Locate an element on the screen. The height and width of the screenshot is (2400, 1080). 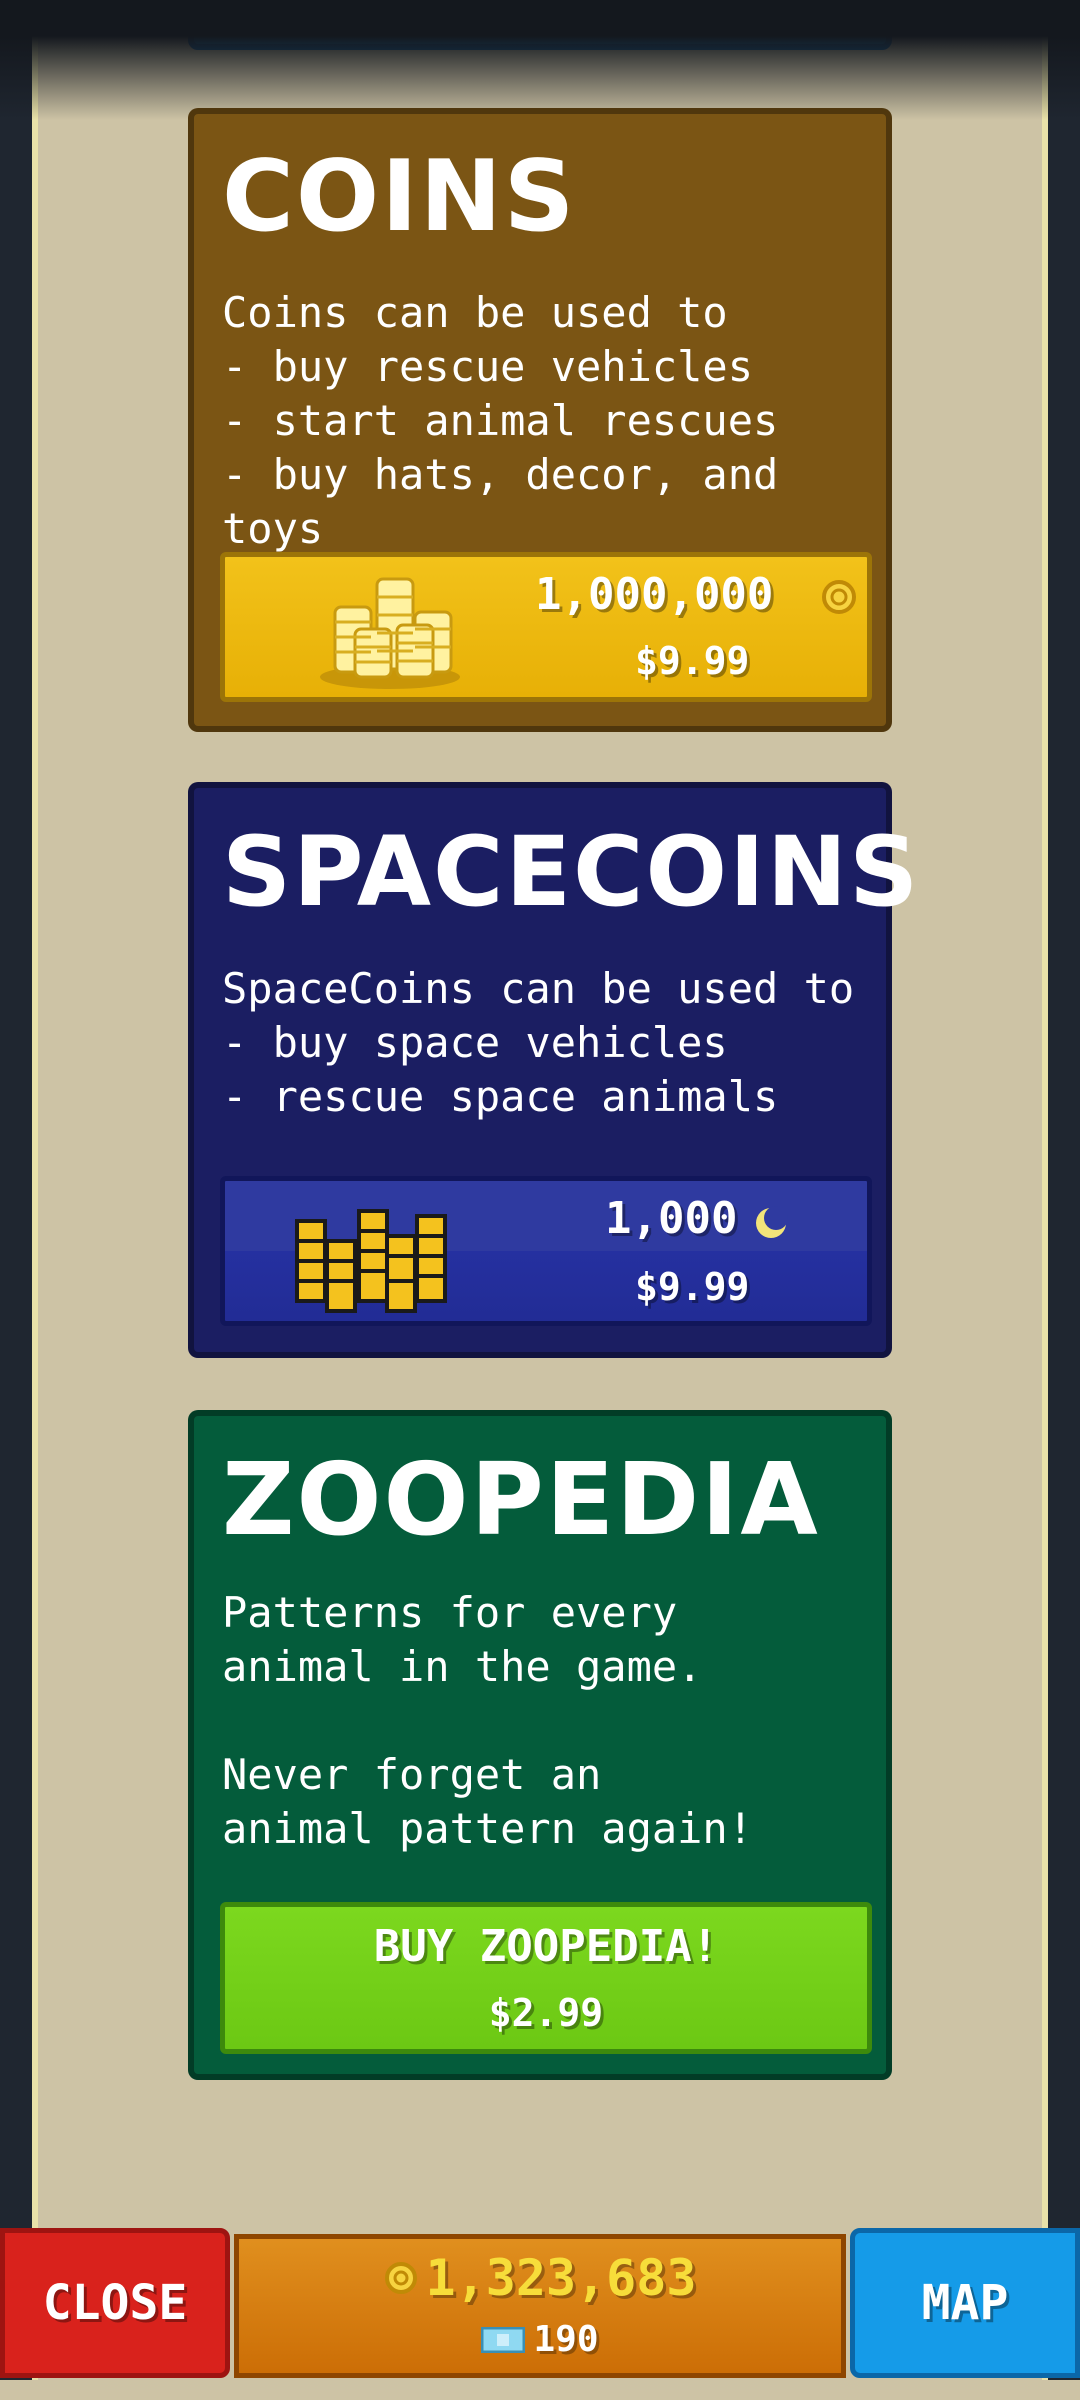
zoopedia-price: $2.99 is located at coordinates (546, 2013).